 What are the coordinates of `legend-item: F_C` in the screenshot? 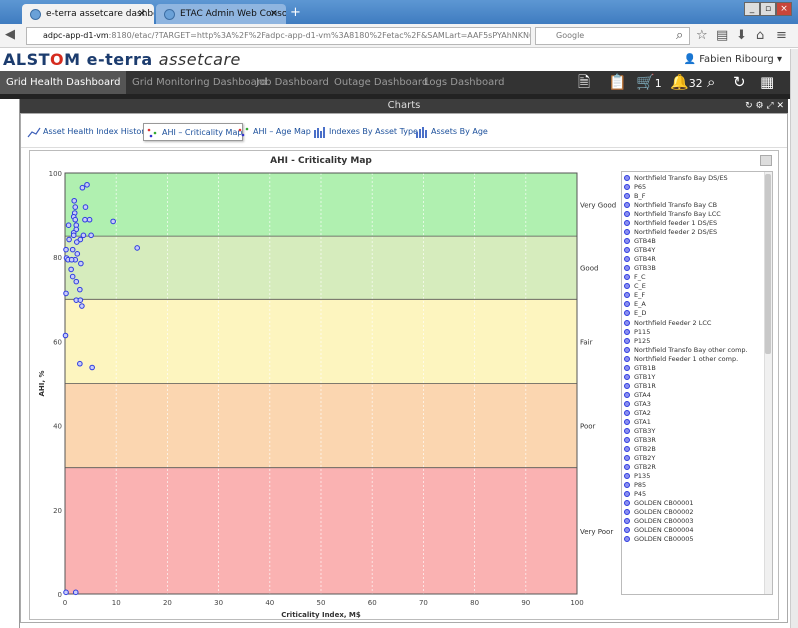 It's located at (693, 277).